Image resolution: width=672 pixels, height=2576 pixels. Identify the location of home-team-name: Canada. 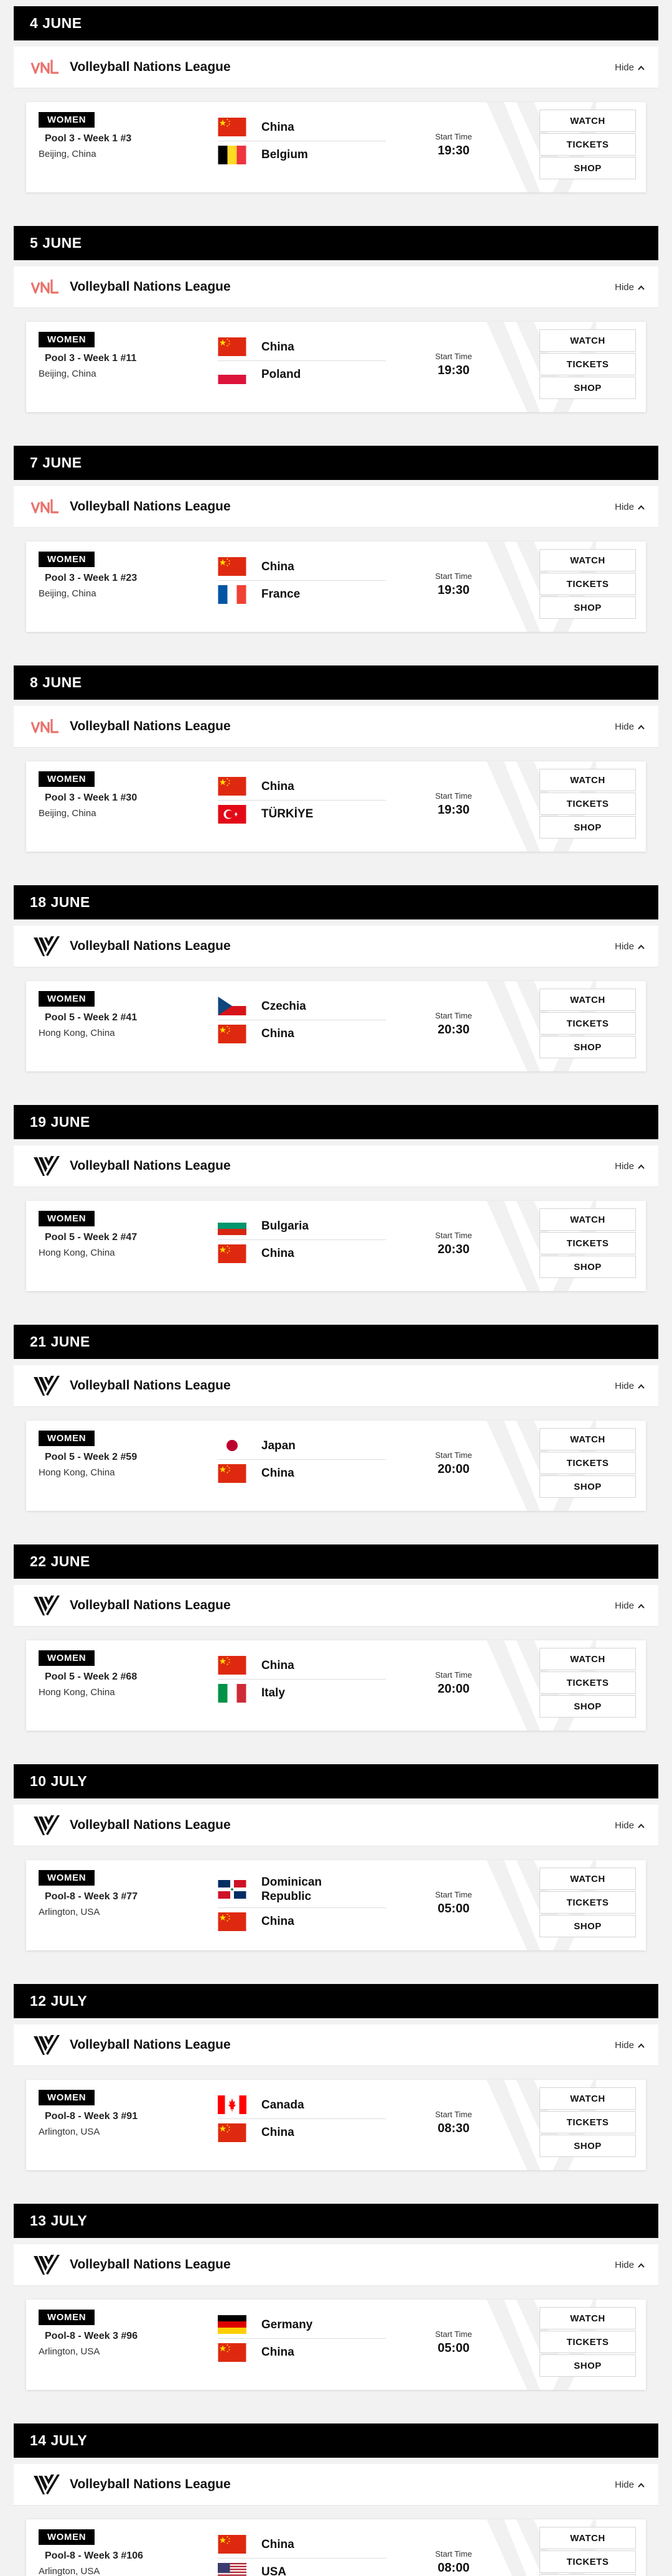
(282, 2105).